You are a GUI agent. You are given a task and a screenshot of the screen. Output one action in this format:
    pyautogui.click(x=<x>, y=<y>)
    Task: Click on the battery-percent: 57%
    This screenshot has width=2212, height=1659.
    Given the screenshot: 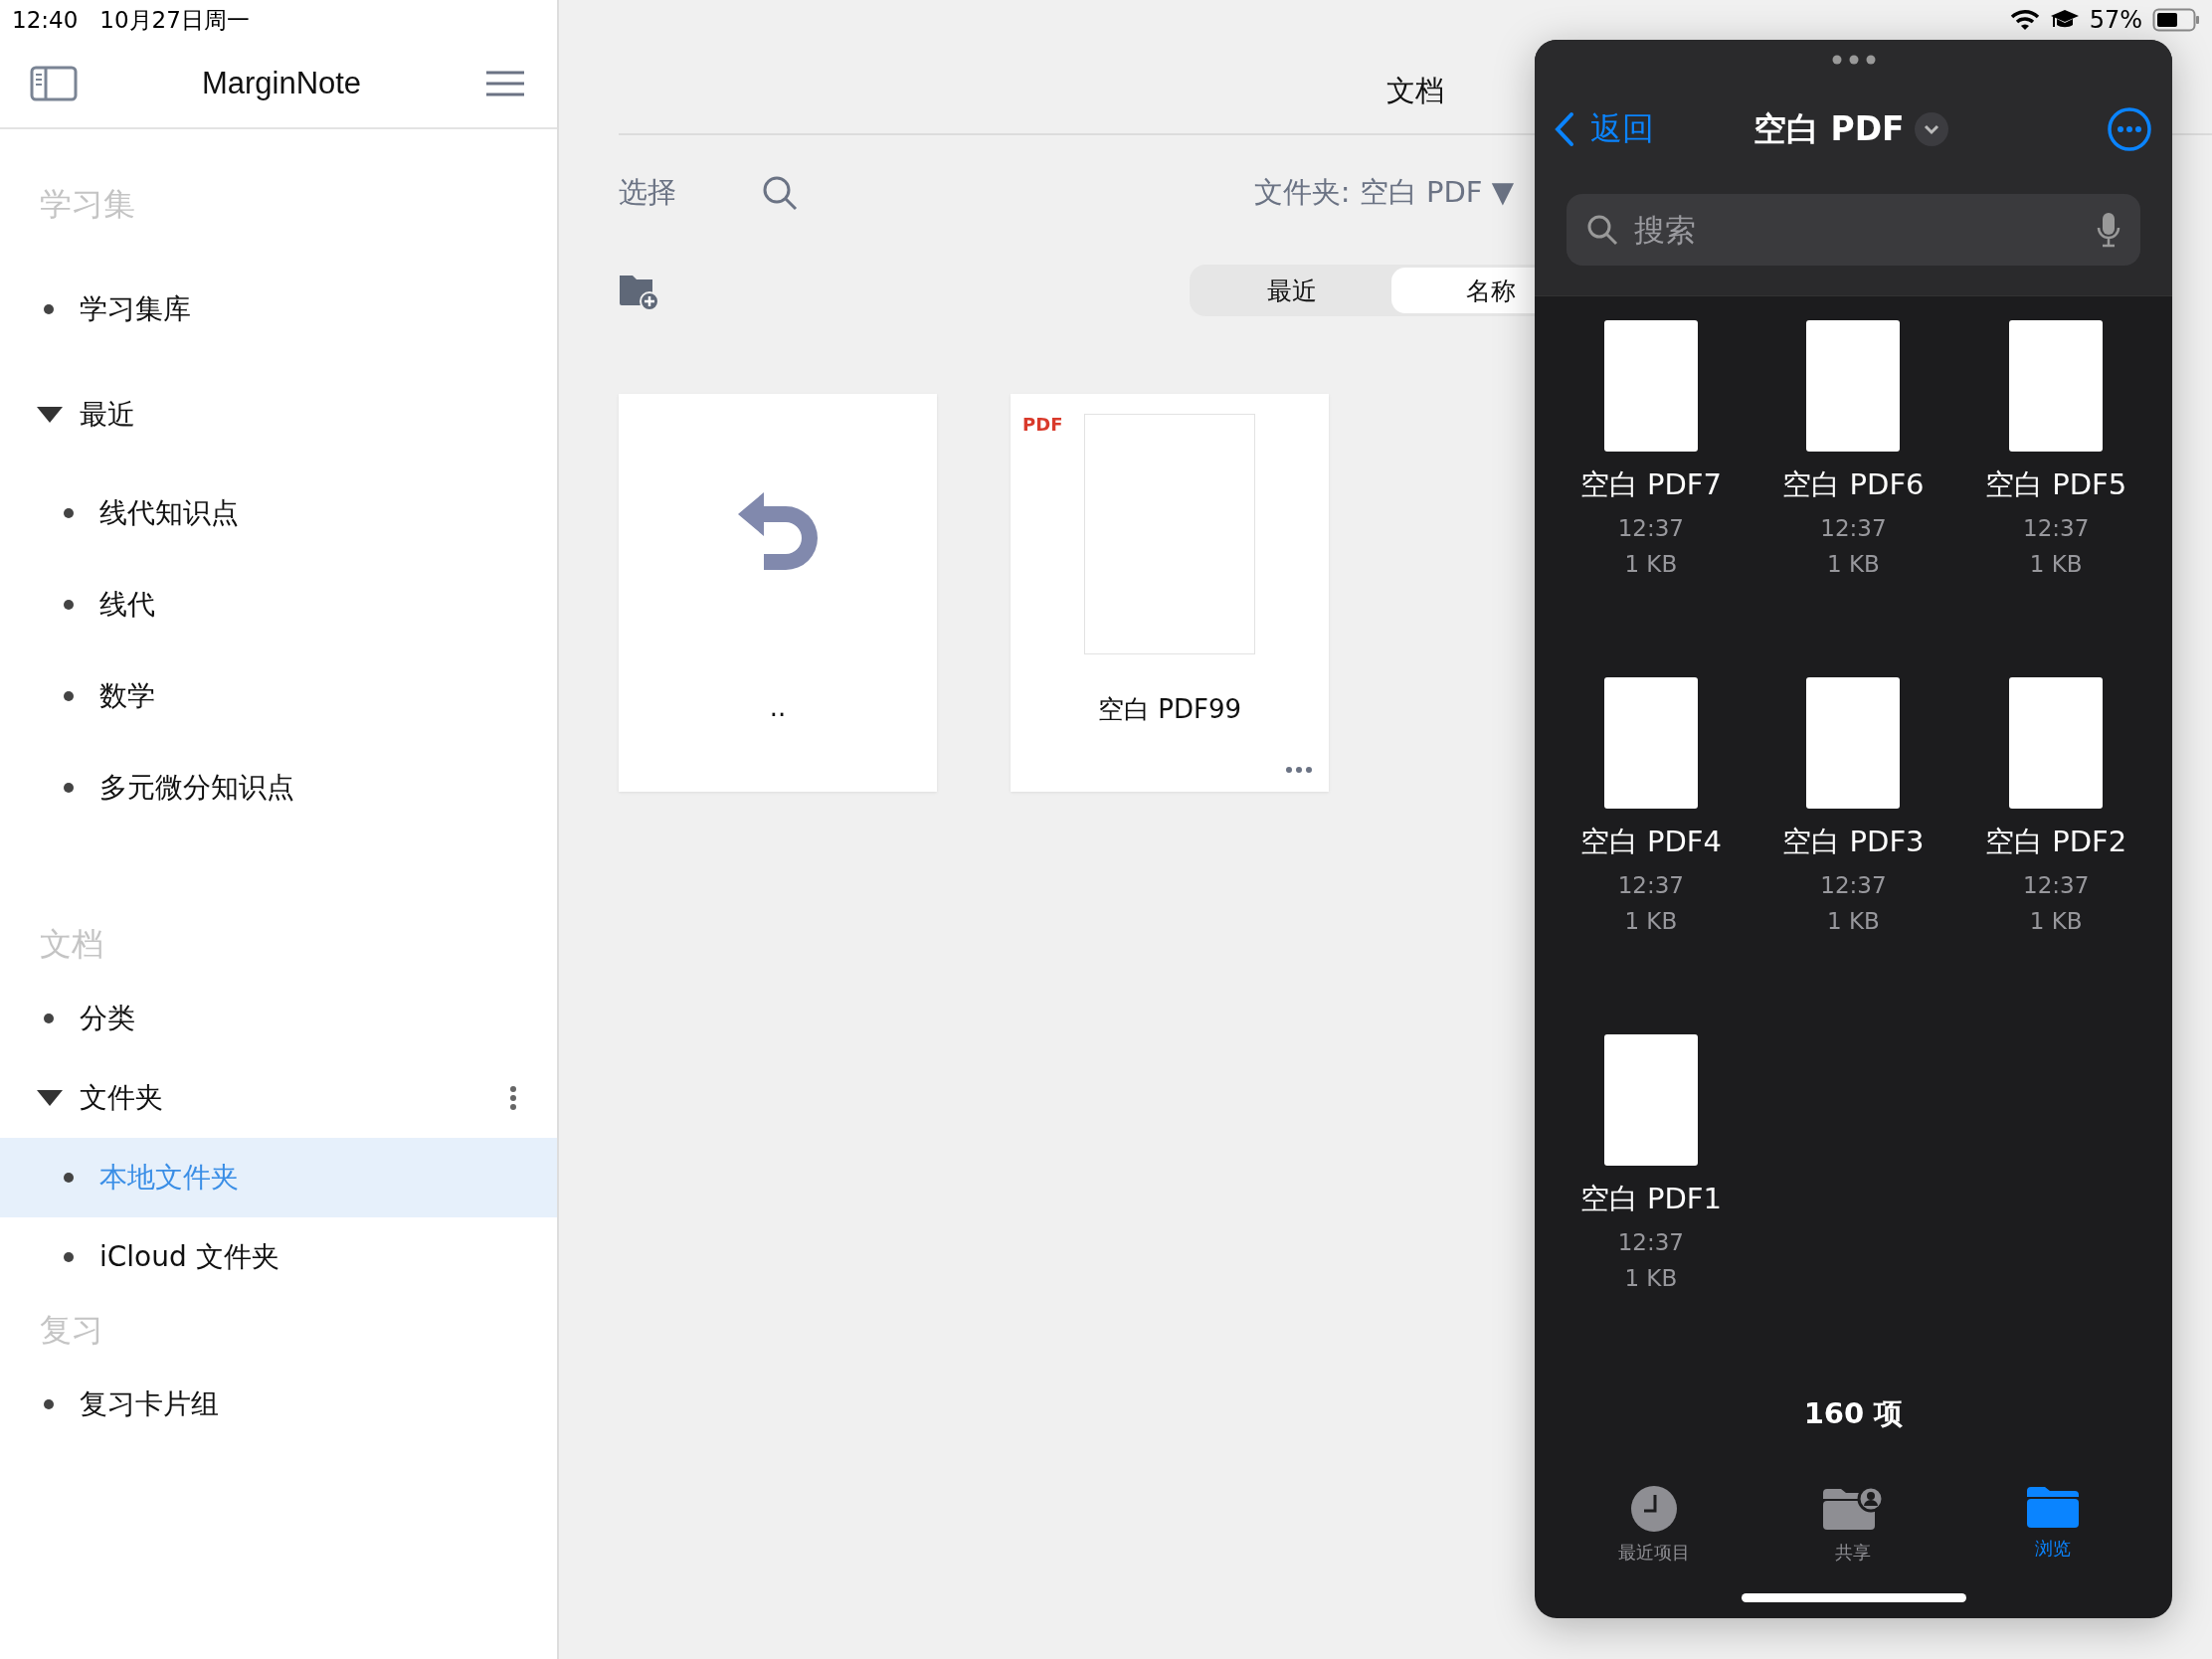 What is the action you would take?
    pyautogui.click(x=2115, y=20)
    